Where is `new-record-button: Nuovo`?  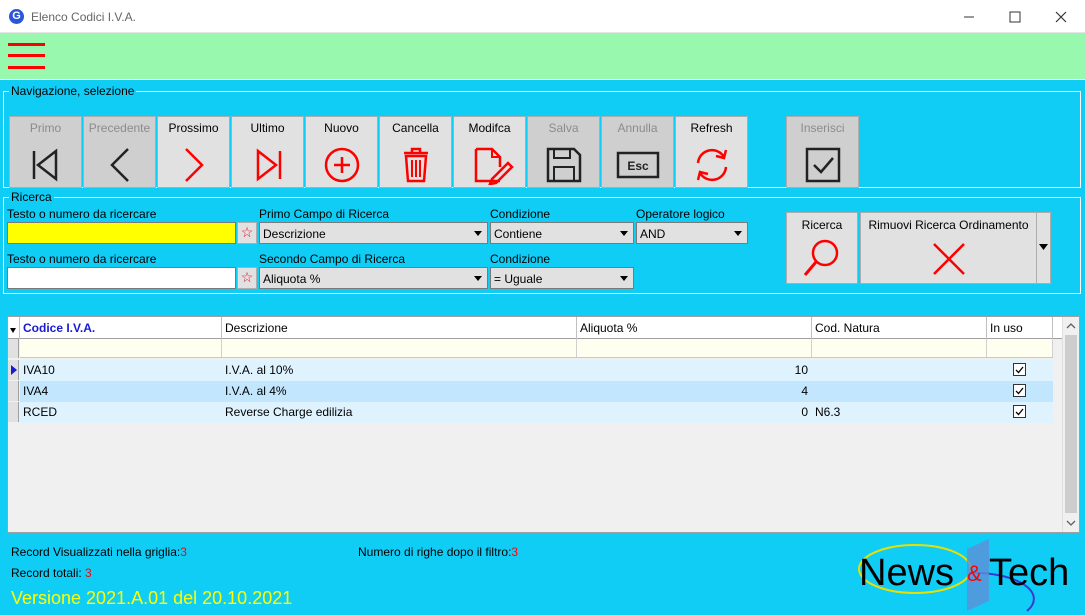 new-record-button: Nuovo is located at coordinates (341, 152).